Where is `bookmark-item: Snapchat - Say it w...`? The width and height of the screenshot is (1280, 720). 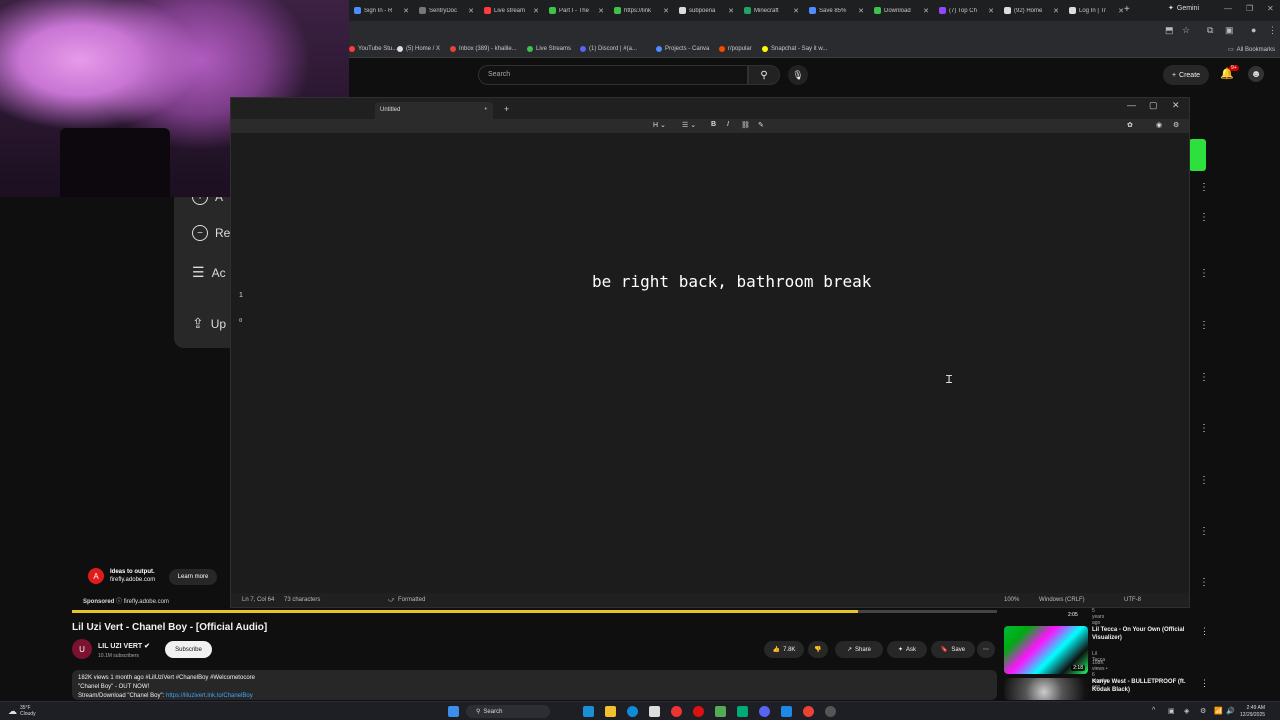
bookmark-item: Snapchat - Say it w... is located at coordinates (794, 49).